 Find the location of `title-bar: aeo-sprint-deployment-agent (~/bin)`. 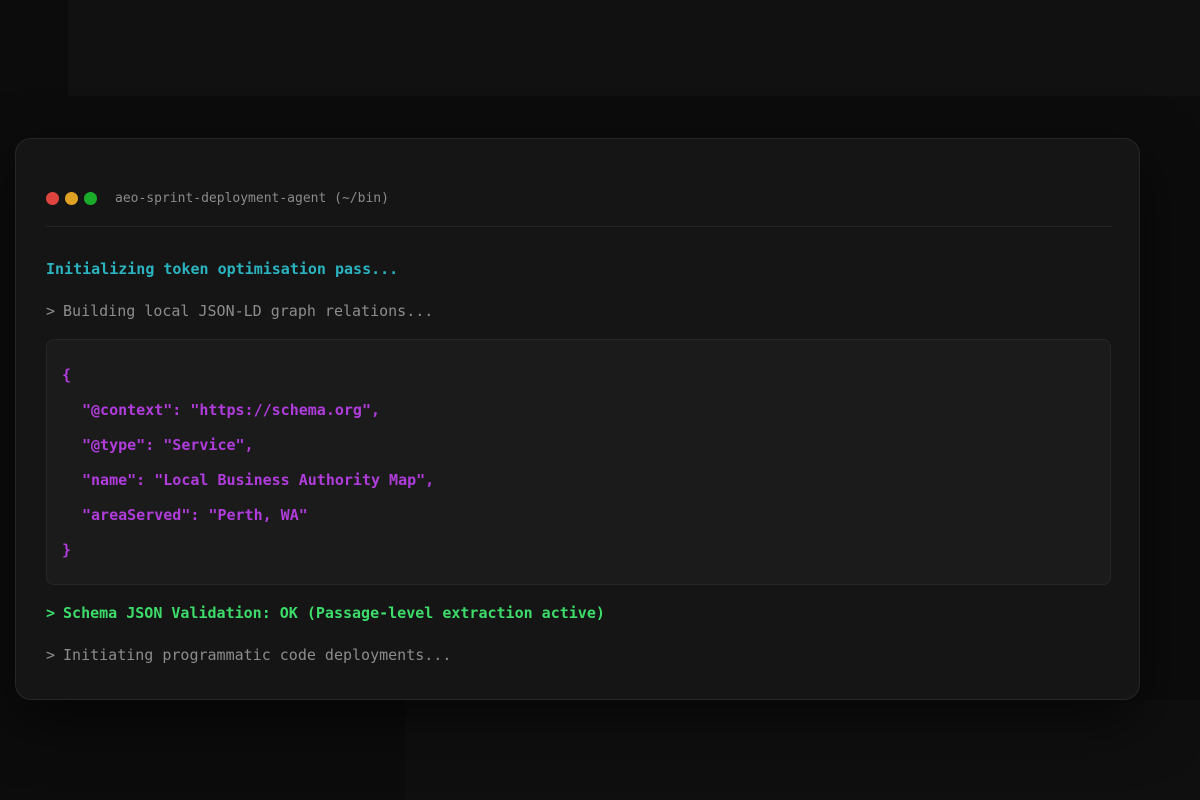

title-bar: aeo-sprint-deployment-agent (~/bin) is located at coordinates (579, 198).